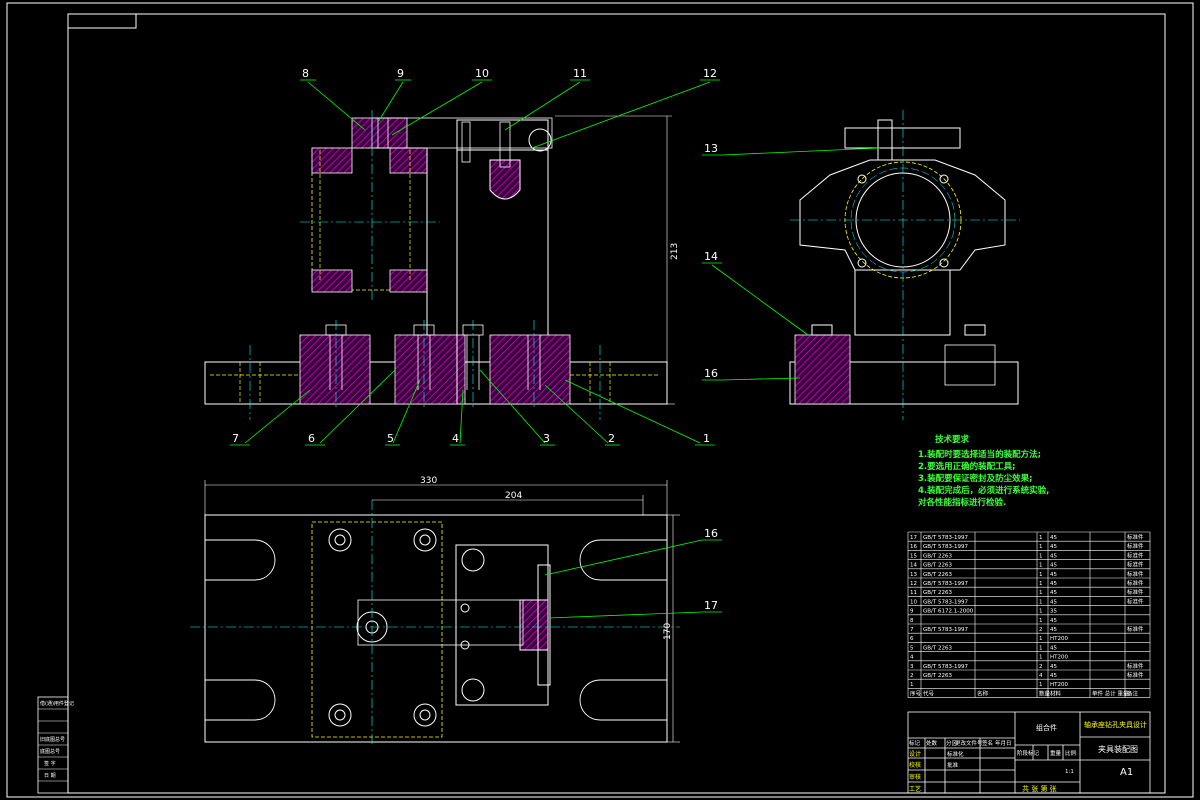 This screenshot has height=800, width=1200. What do you see at coordinates (913, 602) in the screenshot?
I see `bom-cell: 10` at bounding box center [913, 602].